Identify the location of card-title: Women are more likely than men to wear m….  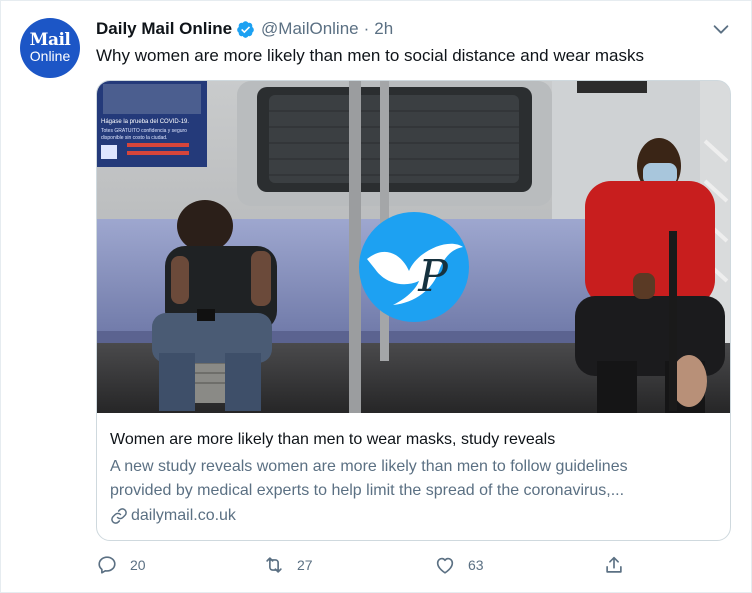
(332, 440).